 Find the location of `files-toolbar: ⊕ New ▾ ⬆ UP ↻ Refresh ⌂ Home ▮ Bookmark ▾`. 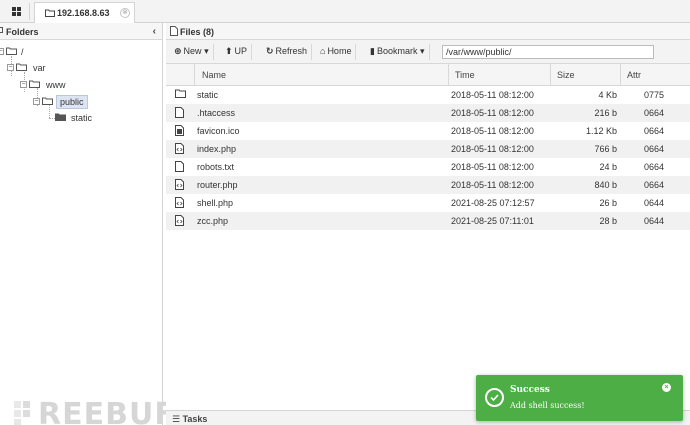

files-toolbar: ⊕ New ▾ ⬆ UP ↻ Refresh ⌂ Home ▮ Bookmark ▾ is located at coordinates (428, 52).